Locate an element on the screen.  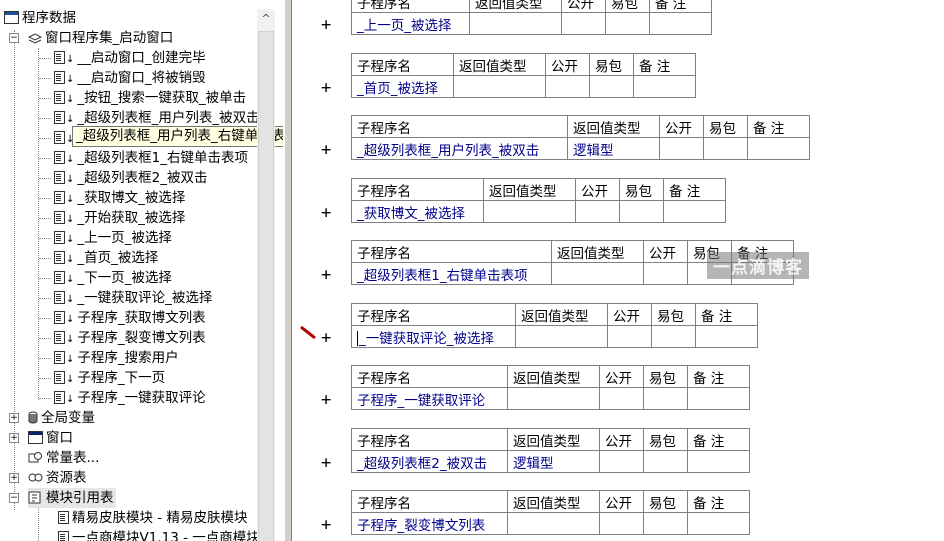
subprogram-name-cell: _超级列表框_用户列表_被双击 is located at coordinates (459, 148).